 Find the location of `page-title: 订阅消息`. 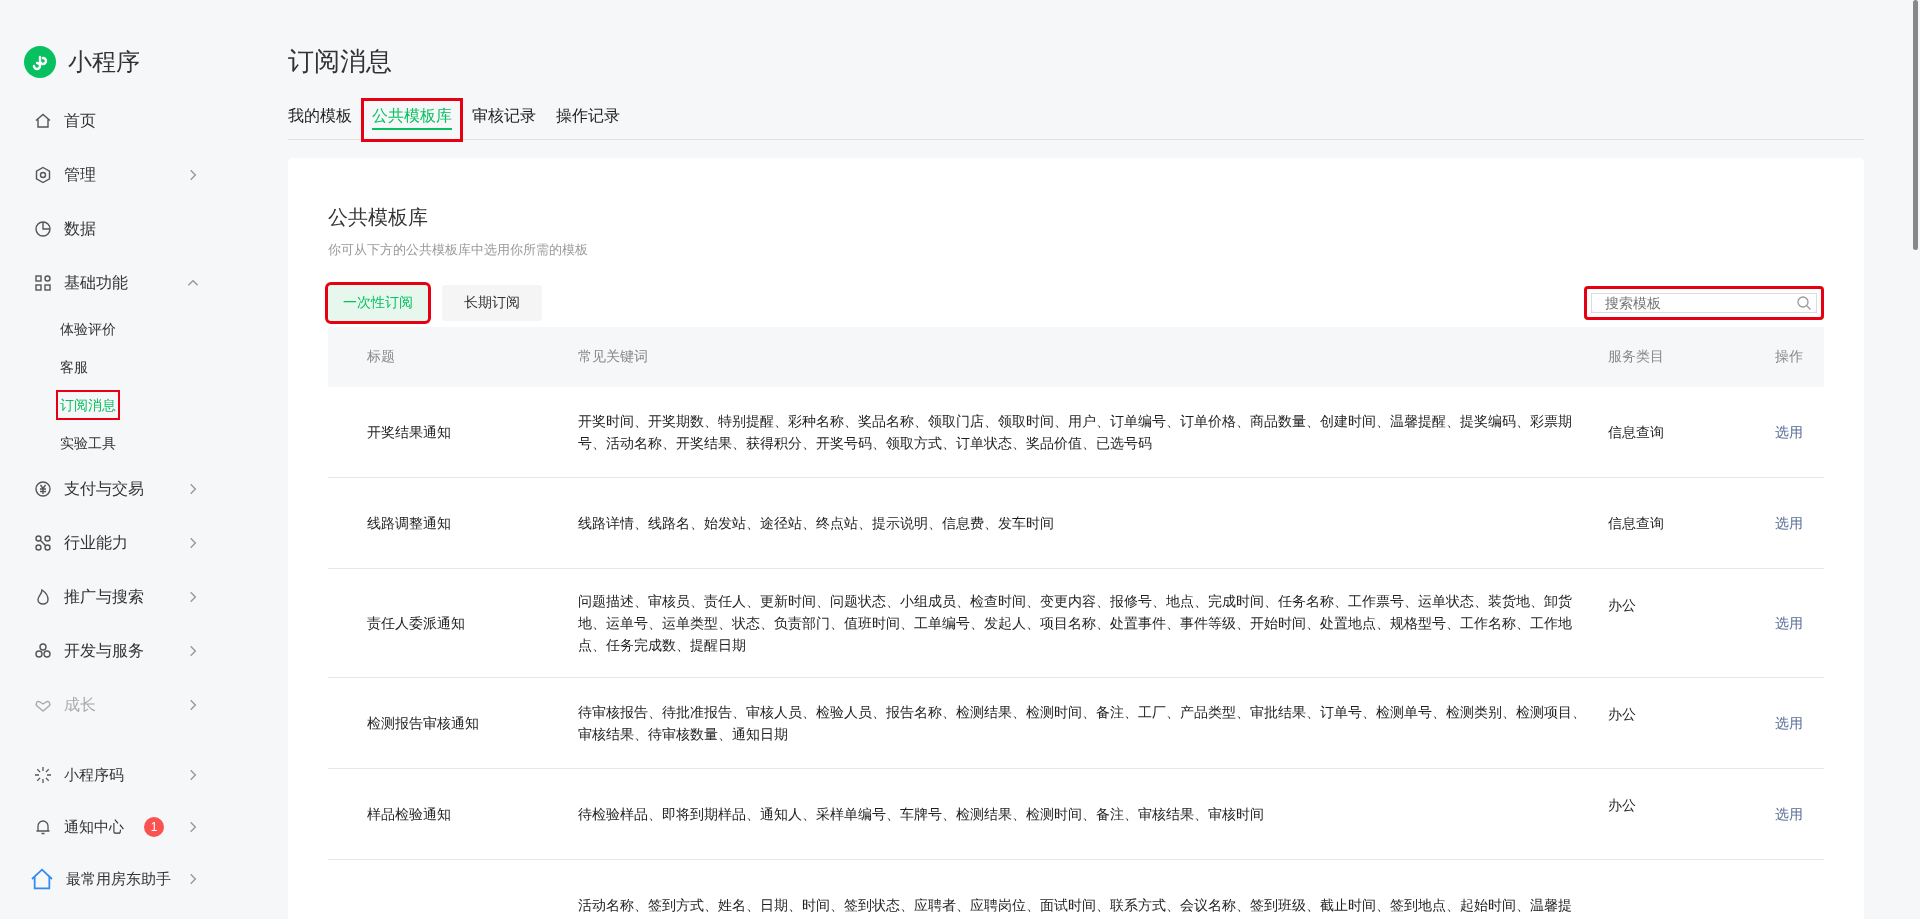

page-title: 订阅消息 is located at coordinates (340, 61).